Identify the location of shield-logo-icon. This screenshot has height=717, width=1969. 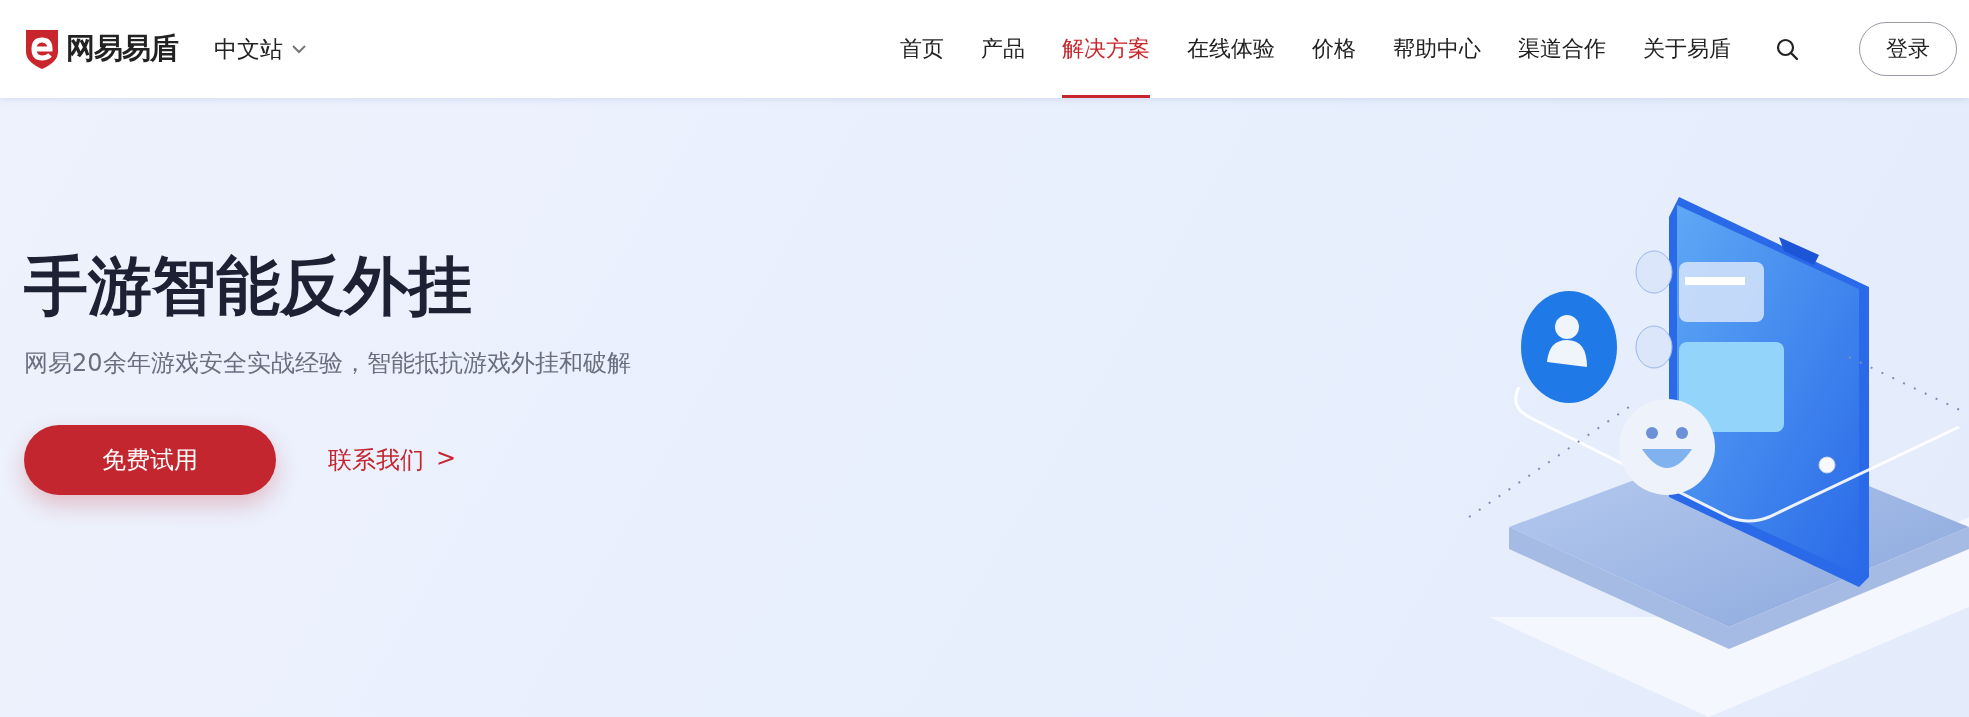
(42, 49).